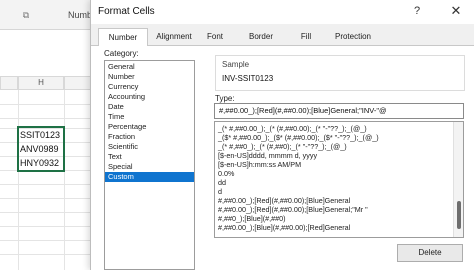  What do you see at coordinates (50, 15) in the screenshot?
I see `ribbon-strip: ⧉ Numbe` at bounding box center [50, 15].